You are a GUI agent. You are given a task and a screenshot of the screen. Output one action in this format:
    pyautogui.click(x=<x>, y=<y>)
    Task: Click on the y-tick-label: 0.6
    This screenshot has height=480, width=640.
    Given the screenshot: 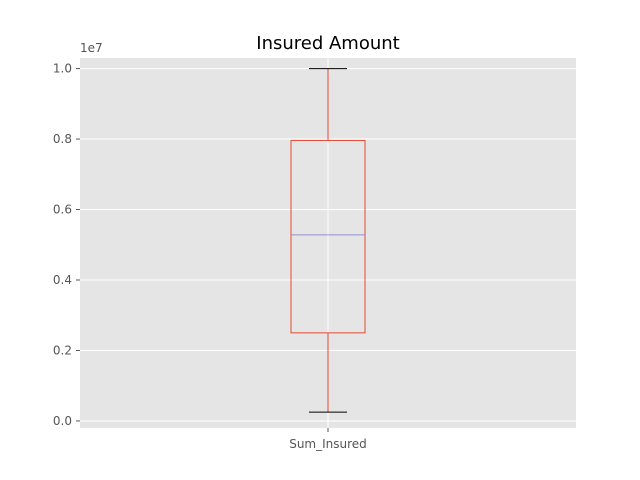 What is the action you would take?
    pyautogui.click(x=62, y=210)
    